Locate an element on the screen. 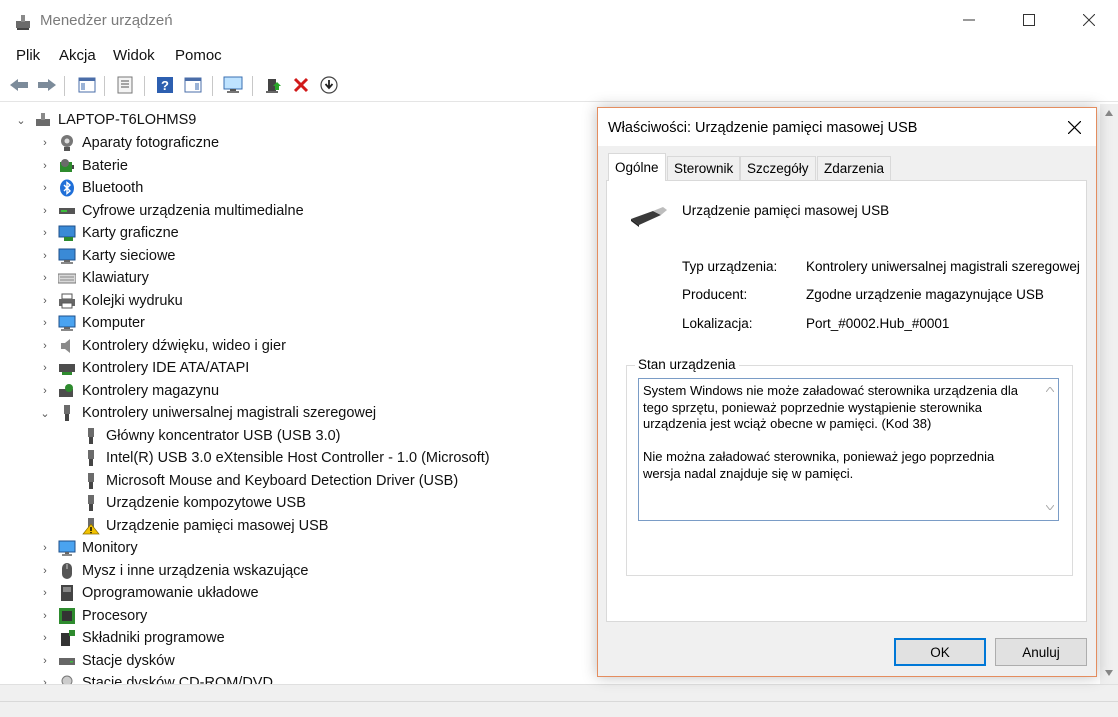  tree-device: Główny koncentrator USB (USB 3.0) is located at coordinates (211, 436).